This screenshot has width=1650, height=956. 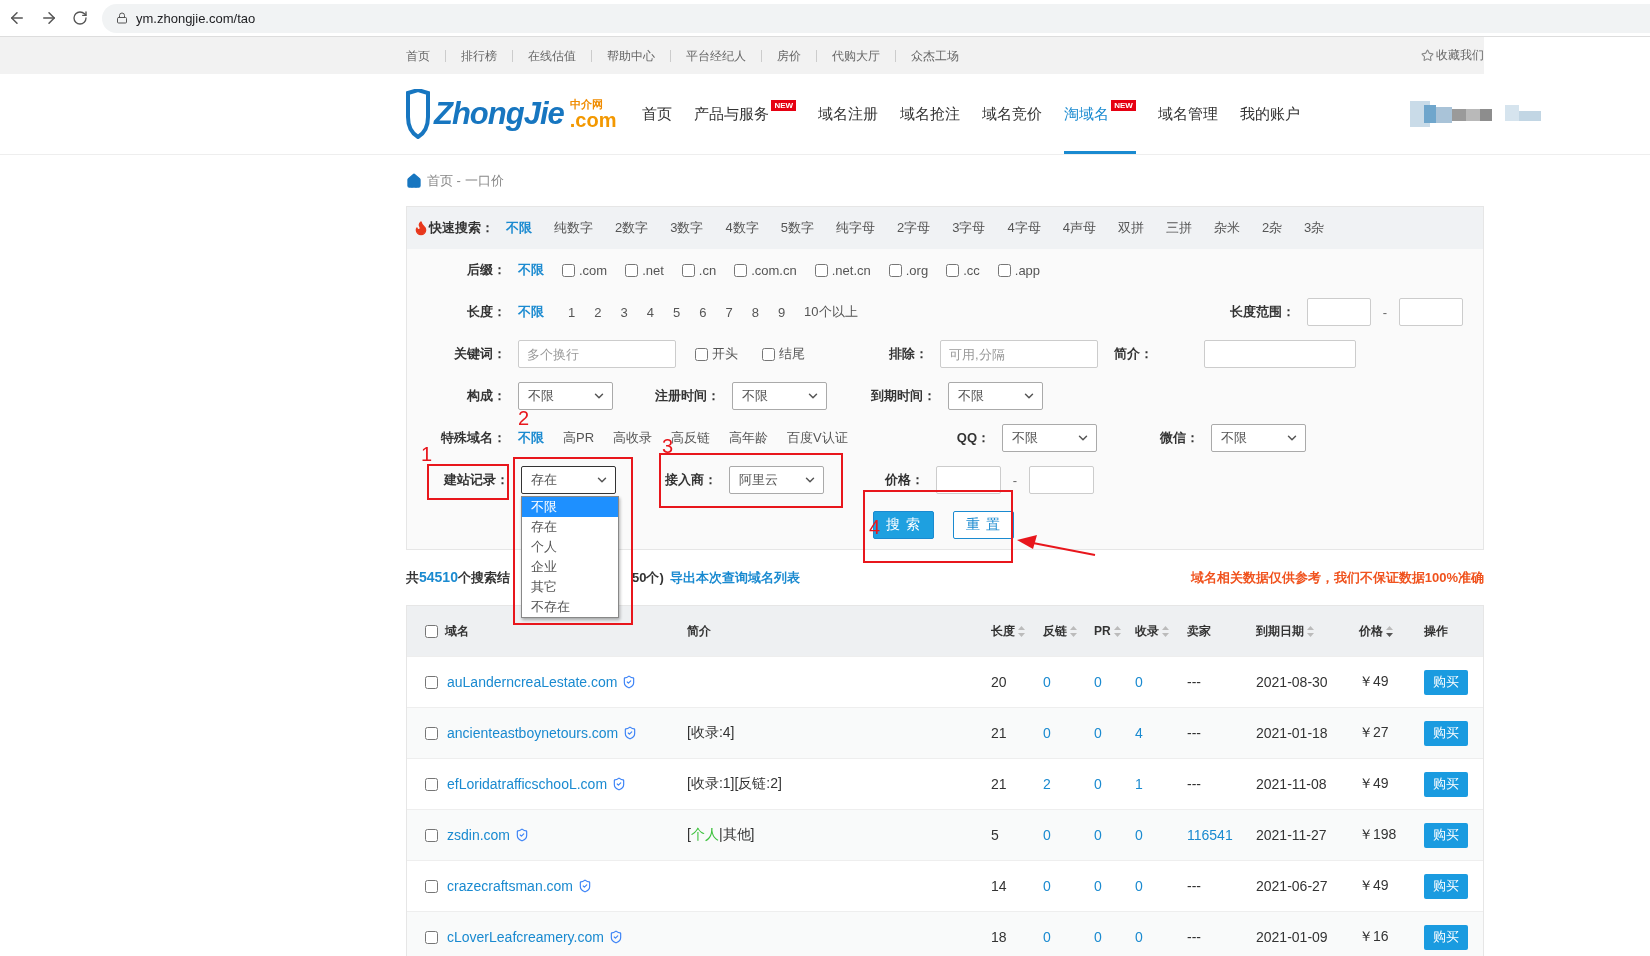 What do you see at coordinates (755, 312) in the screenshot?
I see `filter-option: 8` at bounding box center [755, 312].